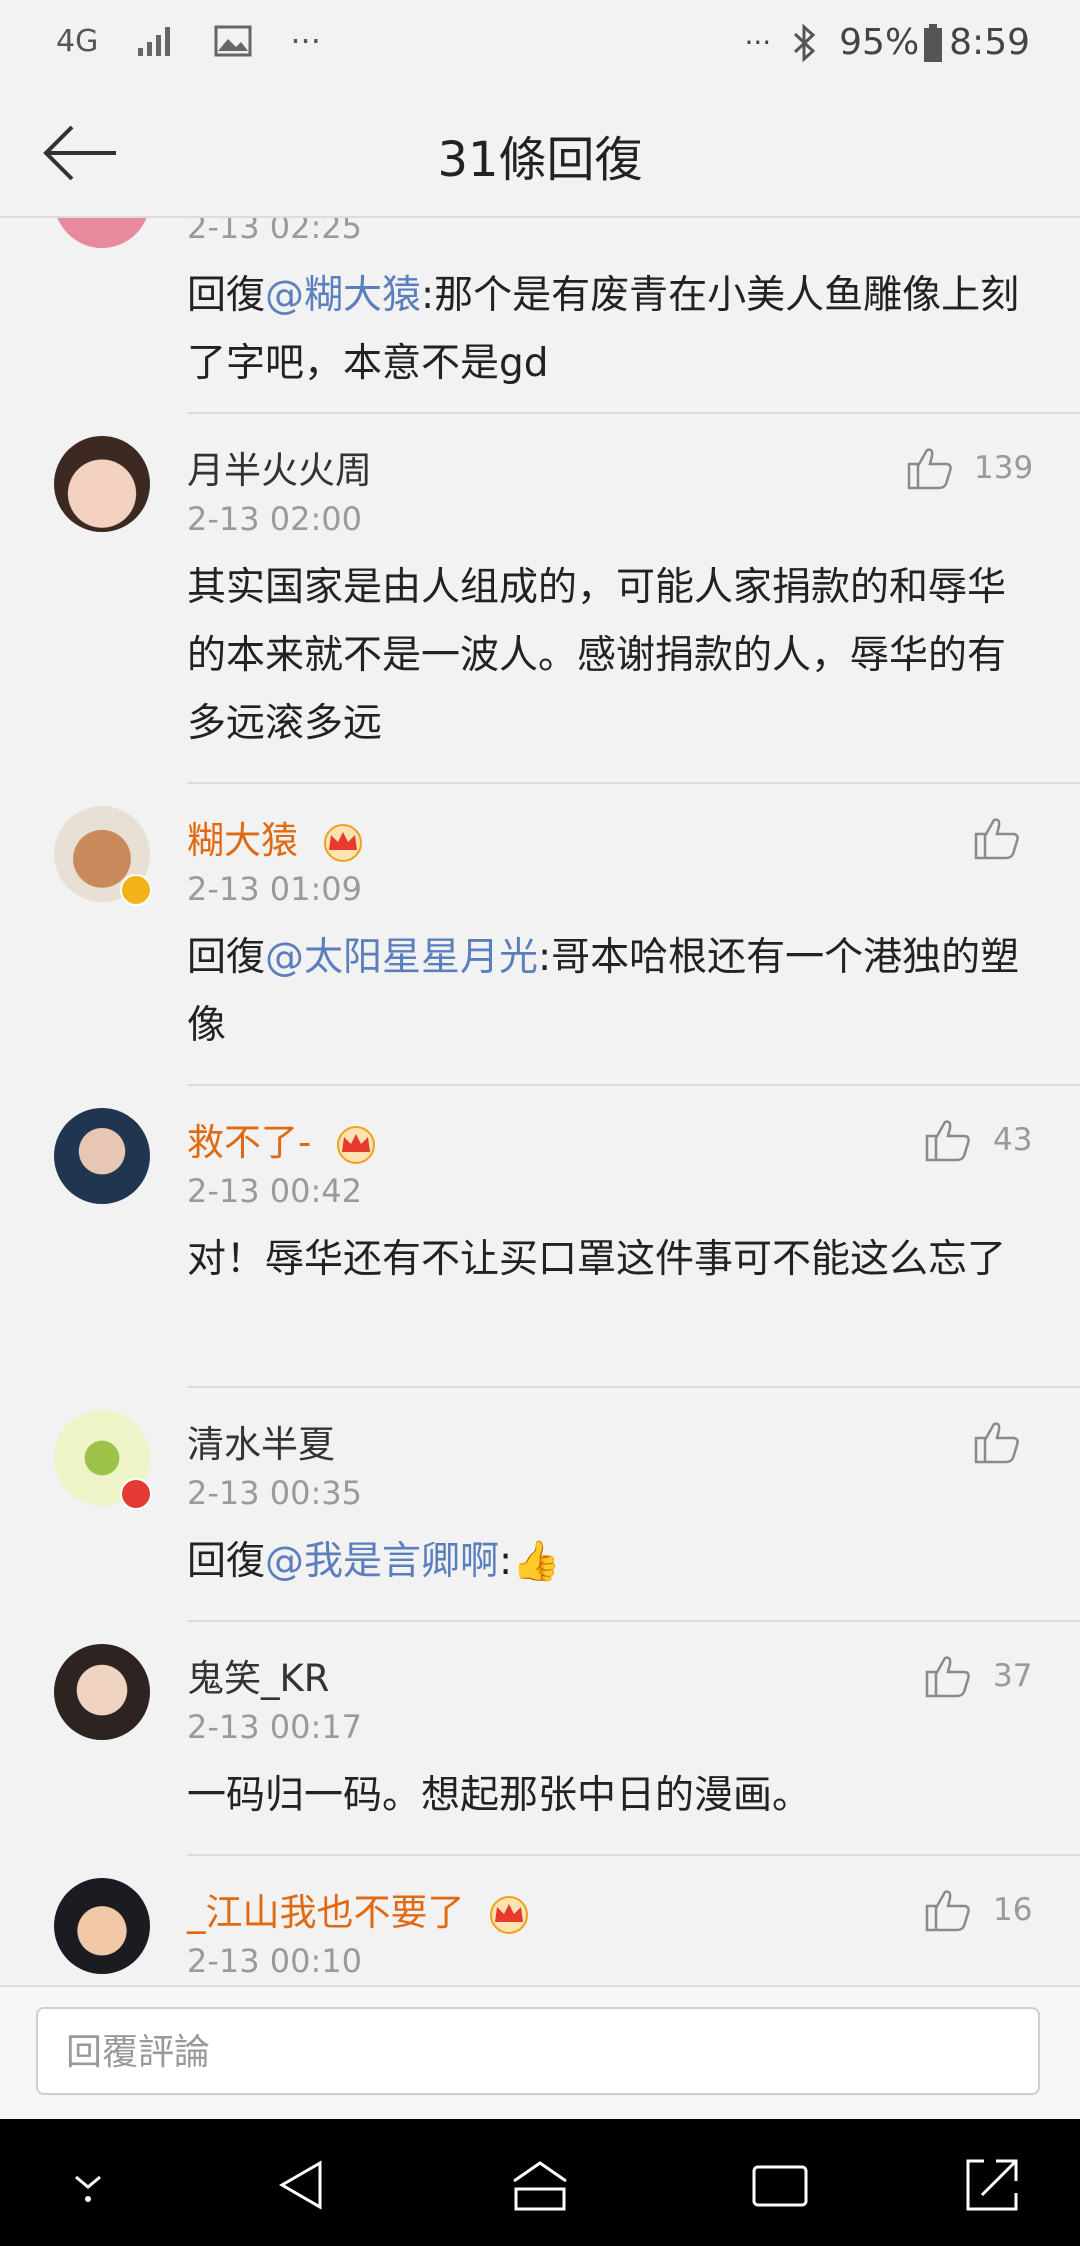 The width and height of the screenshot is (1080, 2246). I want to click on more-dots: ···, so click(758, 42).